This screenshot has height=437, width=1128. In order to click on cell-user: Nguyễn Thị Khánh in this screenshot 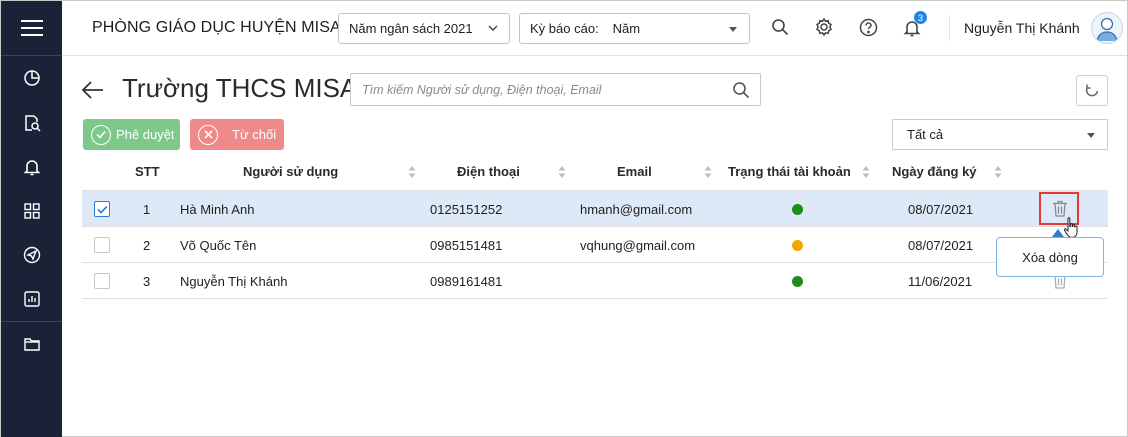, I will do `click(234, 281)`.